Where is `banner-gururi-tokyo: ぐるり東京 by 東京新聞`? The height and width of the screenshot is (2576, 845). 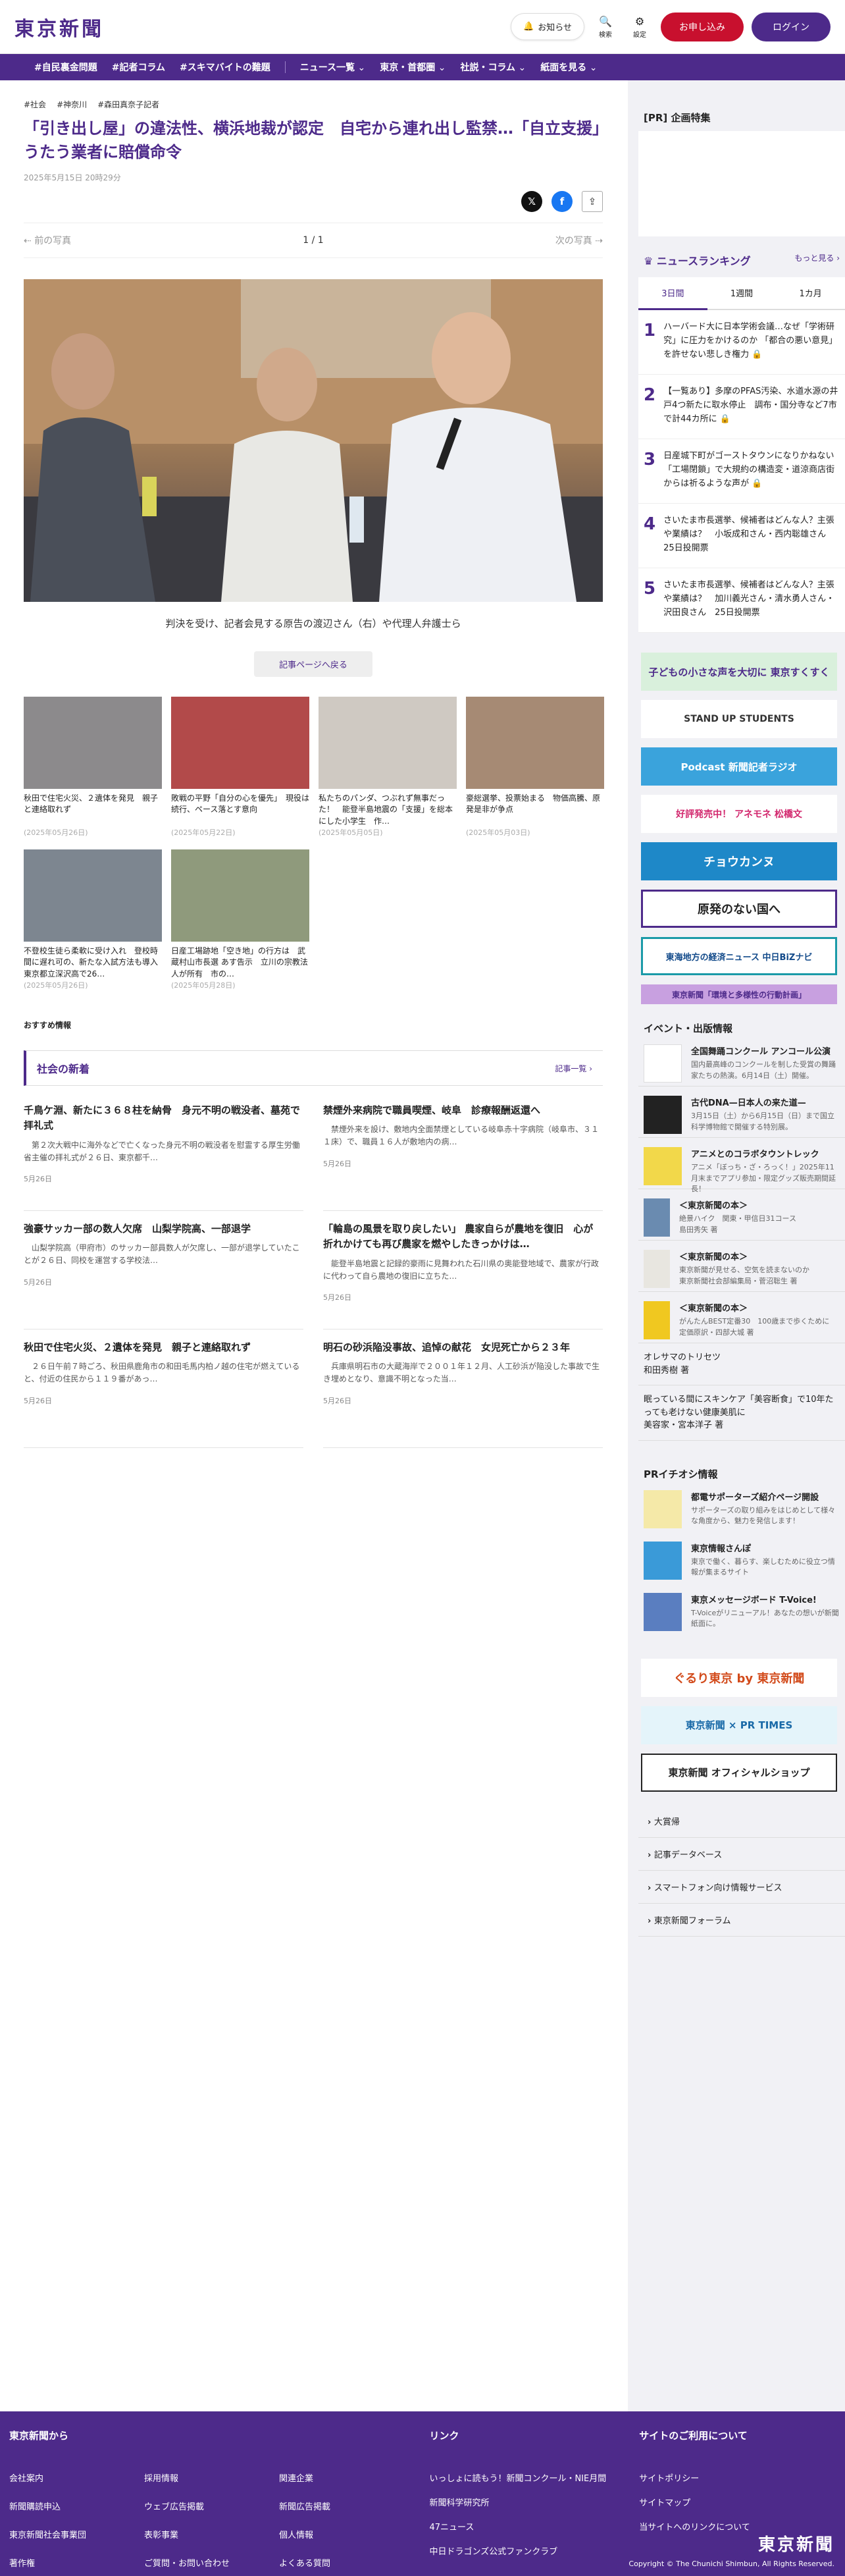 banner-gururi-tokyo: ぐるり東京 by 東京新聞 is located at coordinates (739, 1678).